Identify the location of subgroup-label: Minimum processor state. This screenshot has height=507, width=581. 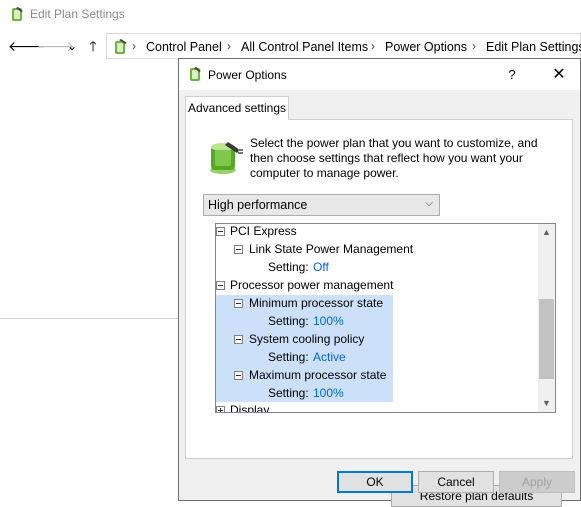
(316, 303).